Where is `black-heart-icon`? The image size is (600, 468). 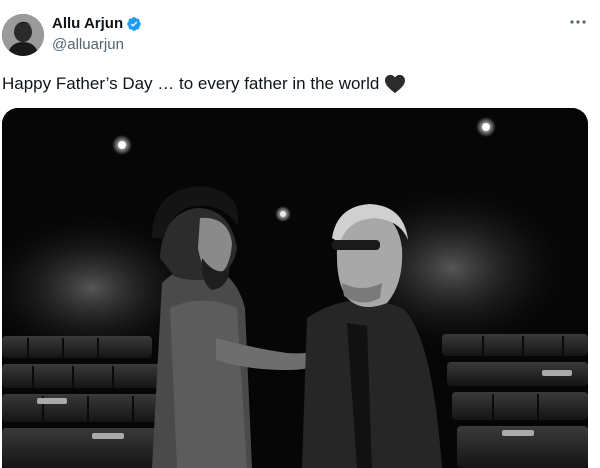 black-heart-icon is located at coordinates (395, 84).